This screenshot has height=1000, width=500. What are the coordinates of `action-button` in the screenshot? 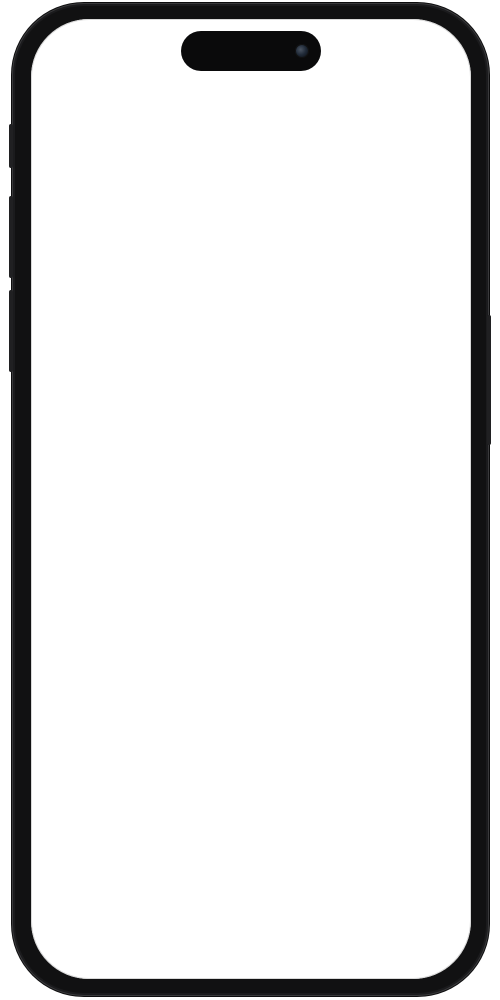 It's located at (11, 146).